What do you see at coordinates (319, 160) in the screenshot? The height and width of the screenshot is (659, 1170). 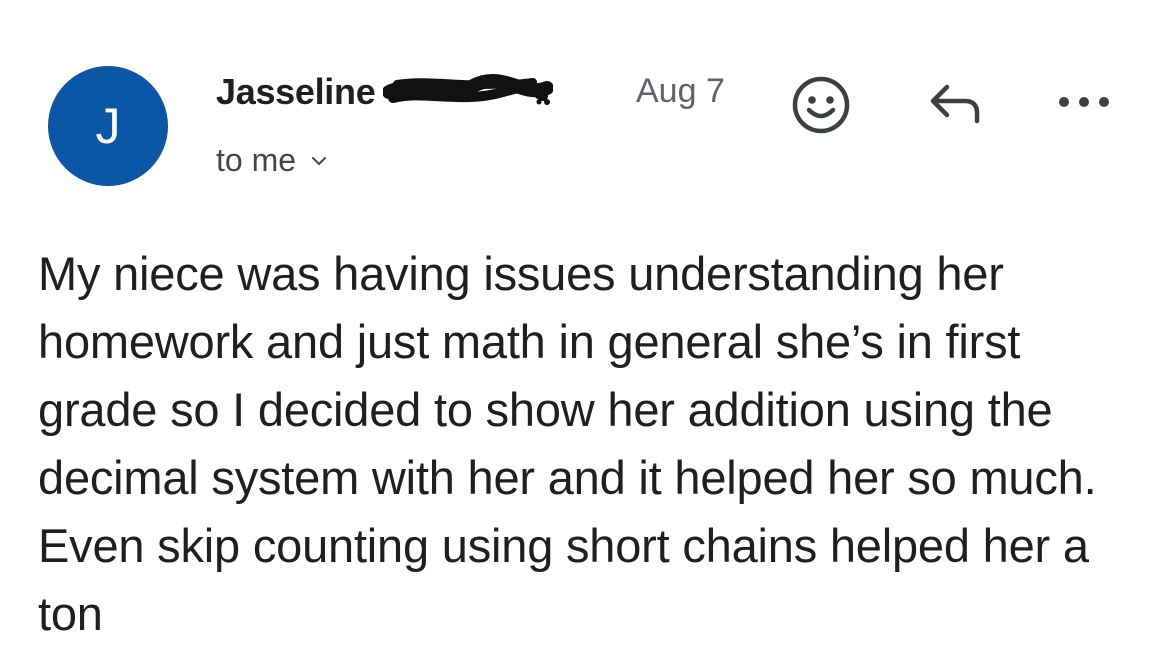 I see `chevron-down-icon` at bounding box center [319, 160].